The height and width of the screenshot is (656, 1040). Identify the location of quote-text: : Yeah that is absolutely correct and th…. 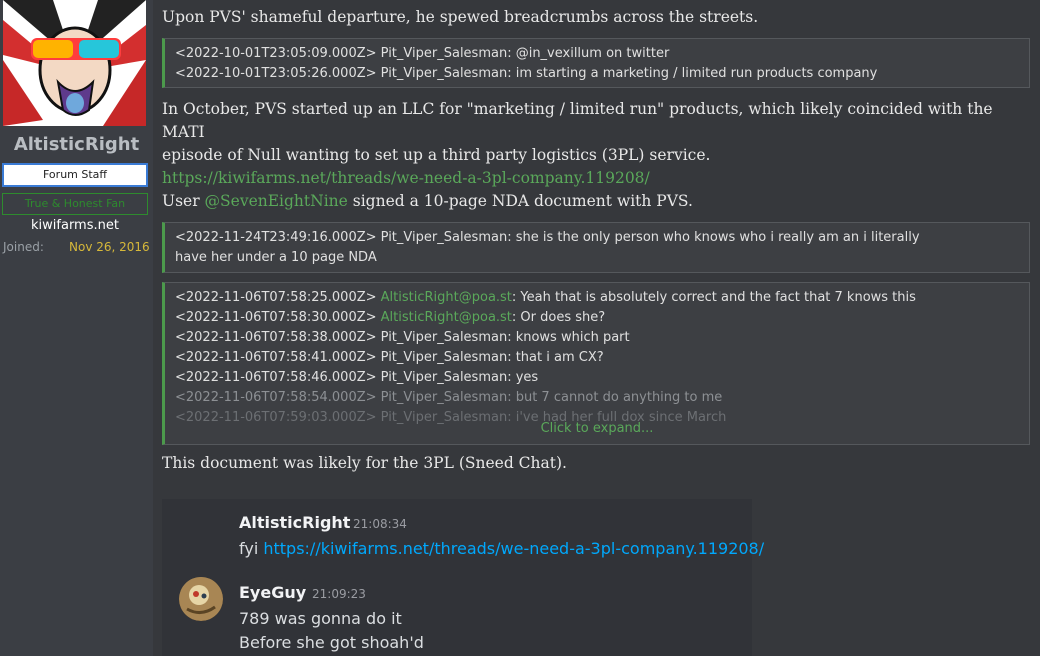
(713, 297).